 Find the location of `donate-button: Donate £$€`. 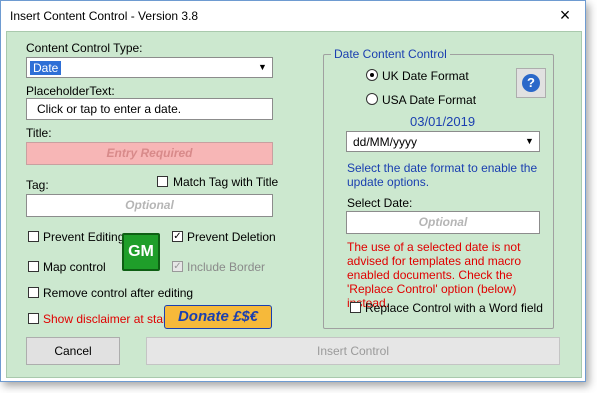

donate-button: Donate £$€ is located at coordinates (218, 317).